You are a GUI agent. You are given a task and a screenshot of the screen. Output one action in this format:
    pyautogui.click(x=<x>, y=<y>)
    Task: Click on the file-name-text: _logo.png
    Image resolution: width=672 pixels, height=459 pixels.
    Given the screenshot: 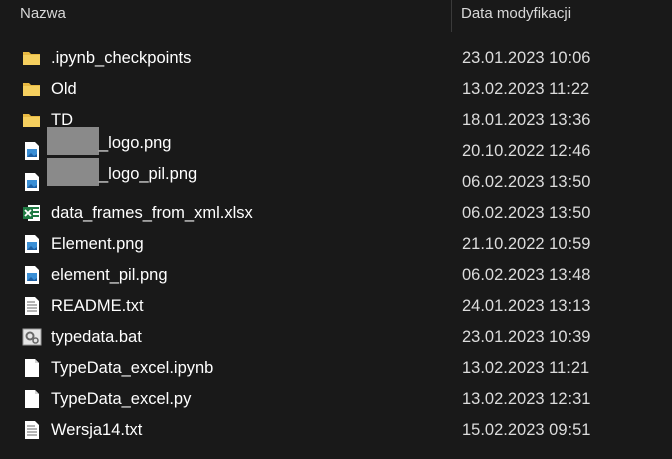 What is the action you would take?
    pyautogui.click(x=135, y=143)
    